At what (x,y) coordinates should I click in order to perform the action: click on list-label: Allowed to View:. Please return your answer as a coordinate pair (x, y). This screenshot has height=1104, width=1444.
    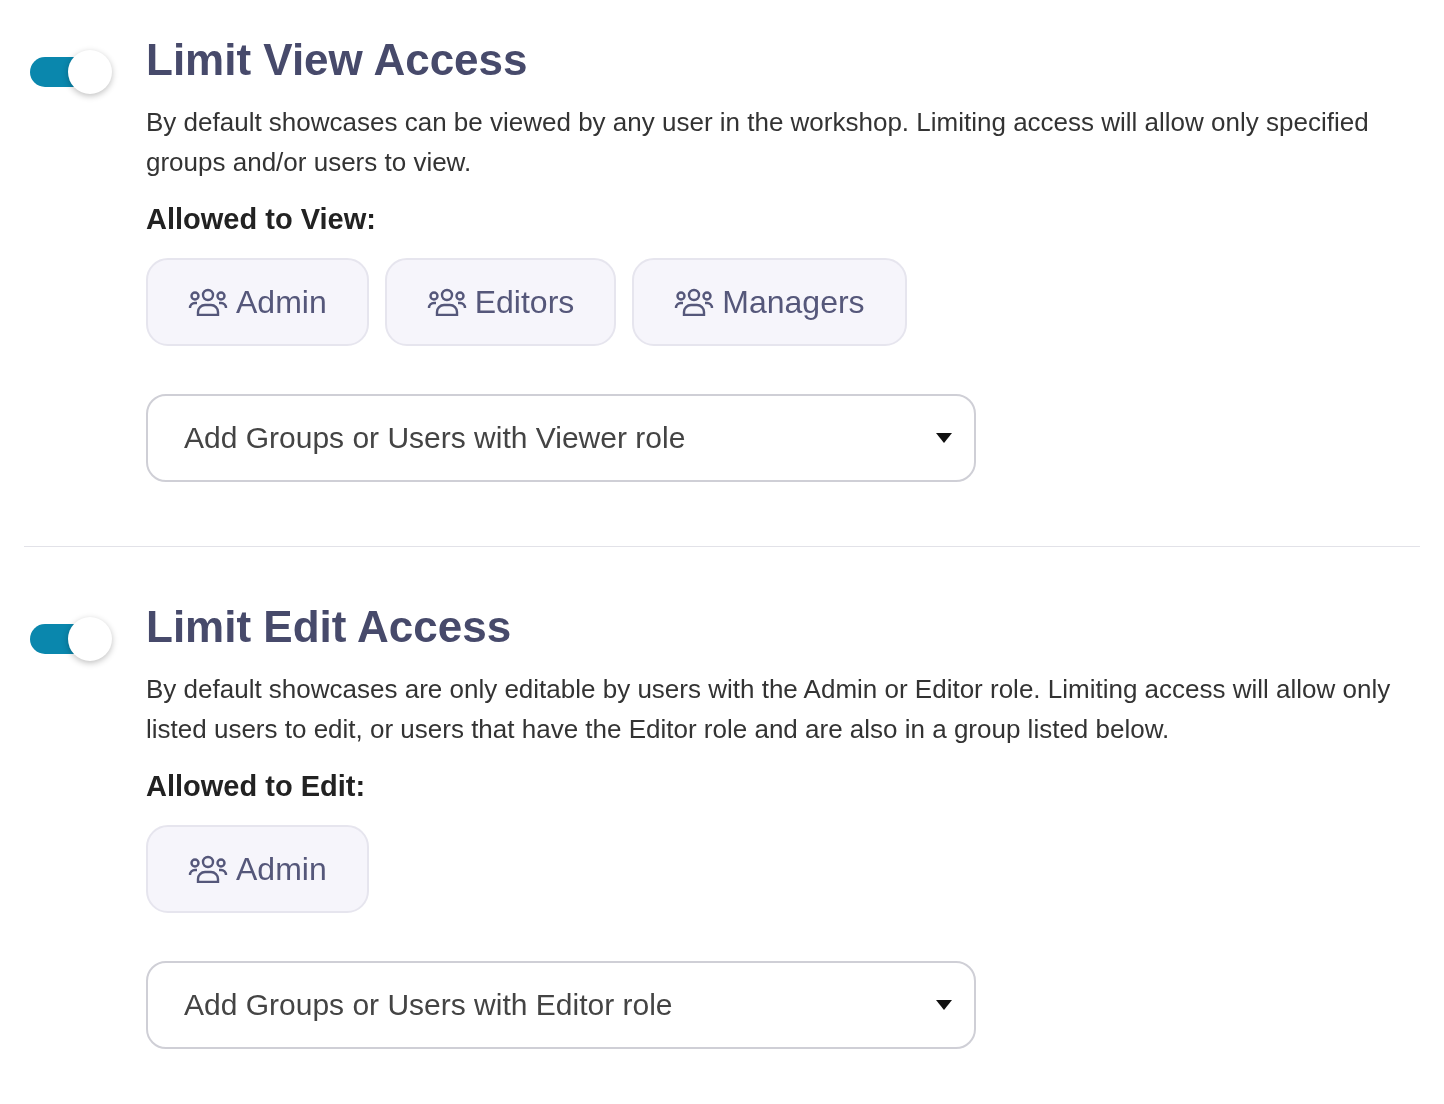
    Looking at the image, I should click on (261, 220).